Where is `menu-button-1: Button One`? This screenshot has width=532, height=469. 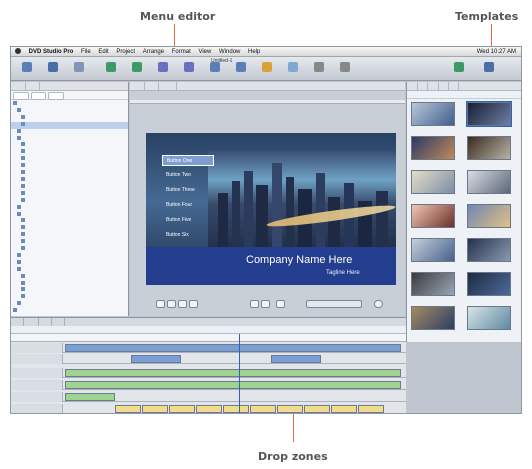 menu-button-1: Button One is located at coordinates (188, 160).